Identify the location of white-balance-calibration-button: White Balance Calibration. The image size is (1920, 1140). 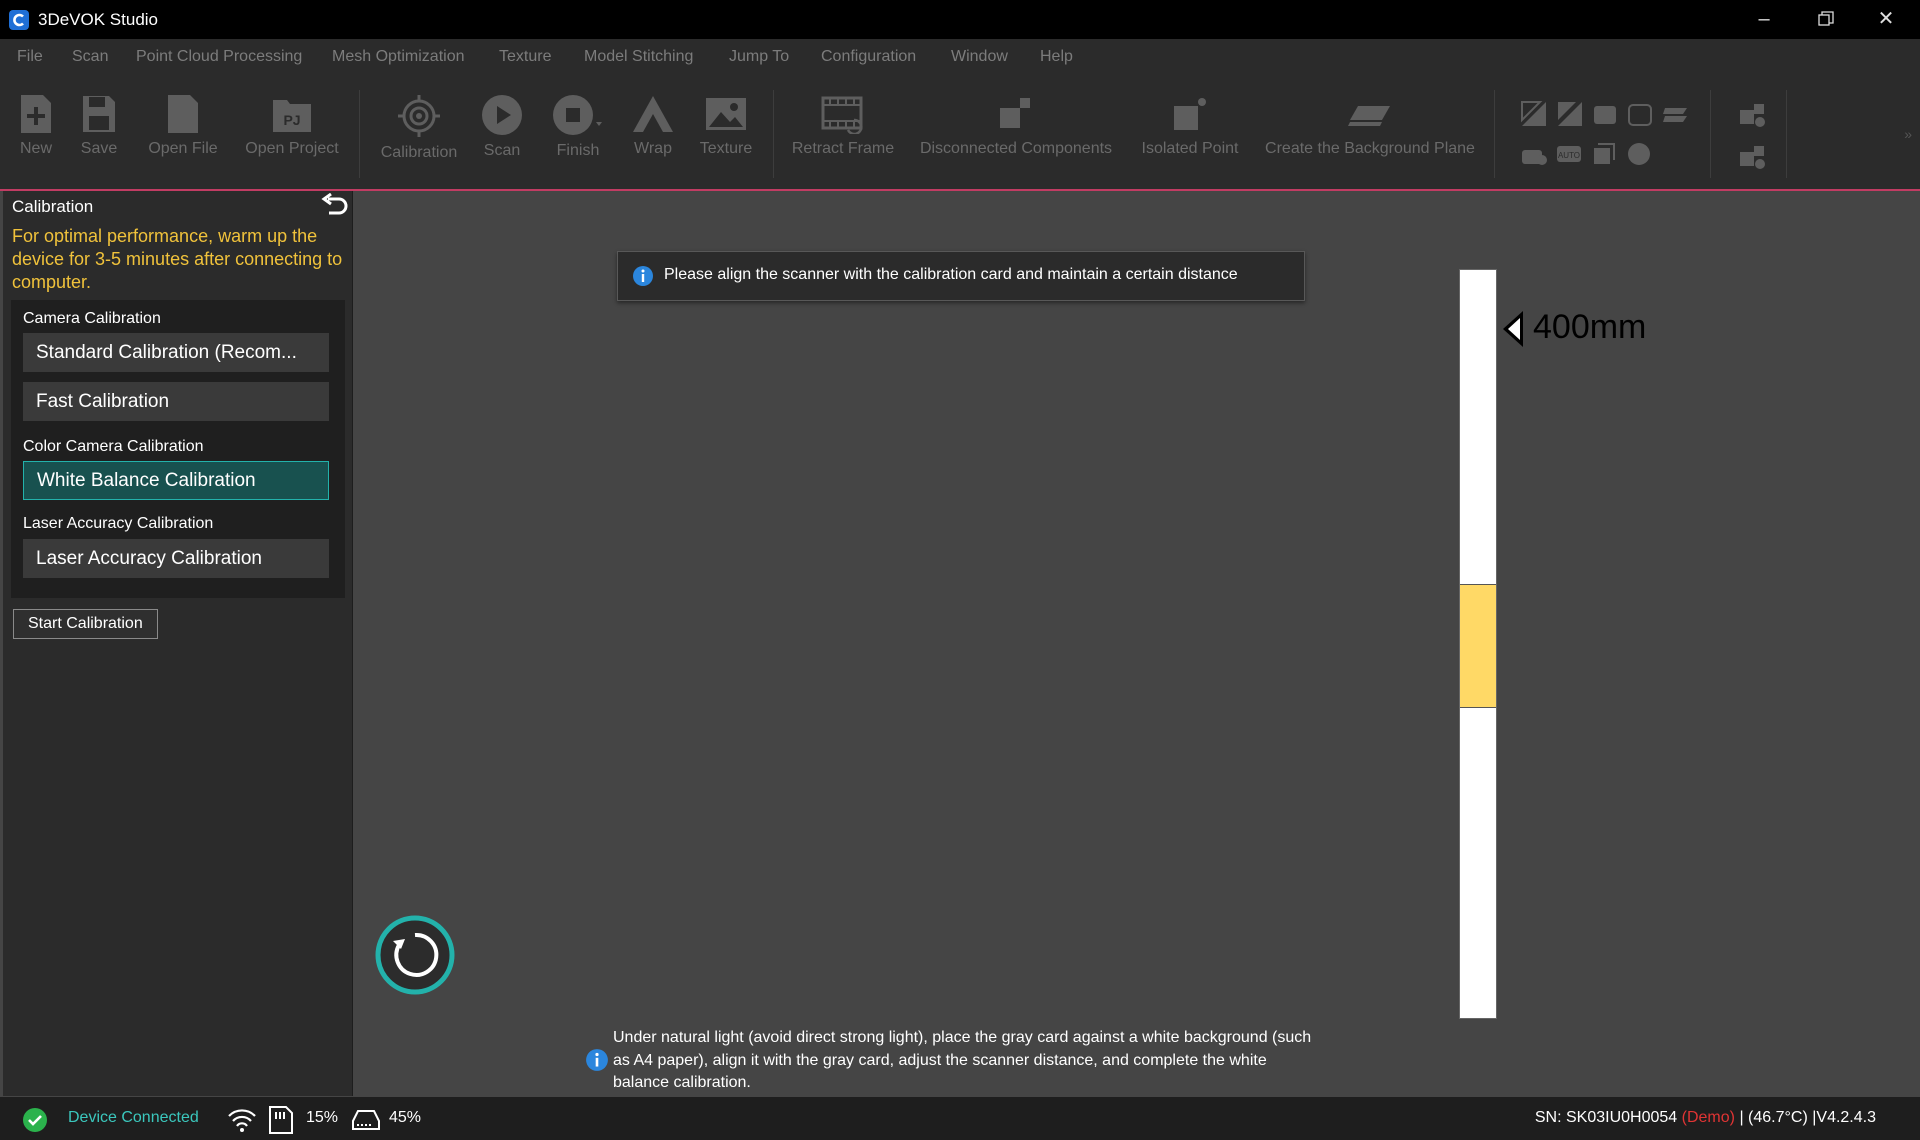
(176, 480).